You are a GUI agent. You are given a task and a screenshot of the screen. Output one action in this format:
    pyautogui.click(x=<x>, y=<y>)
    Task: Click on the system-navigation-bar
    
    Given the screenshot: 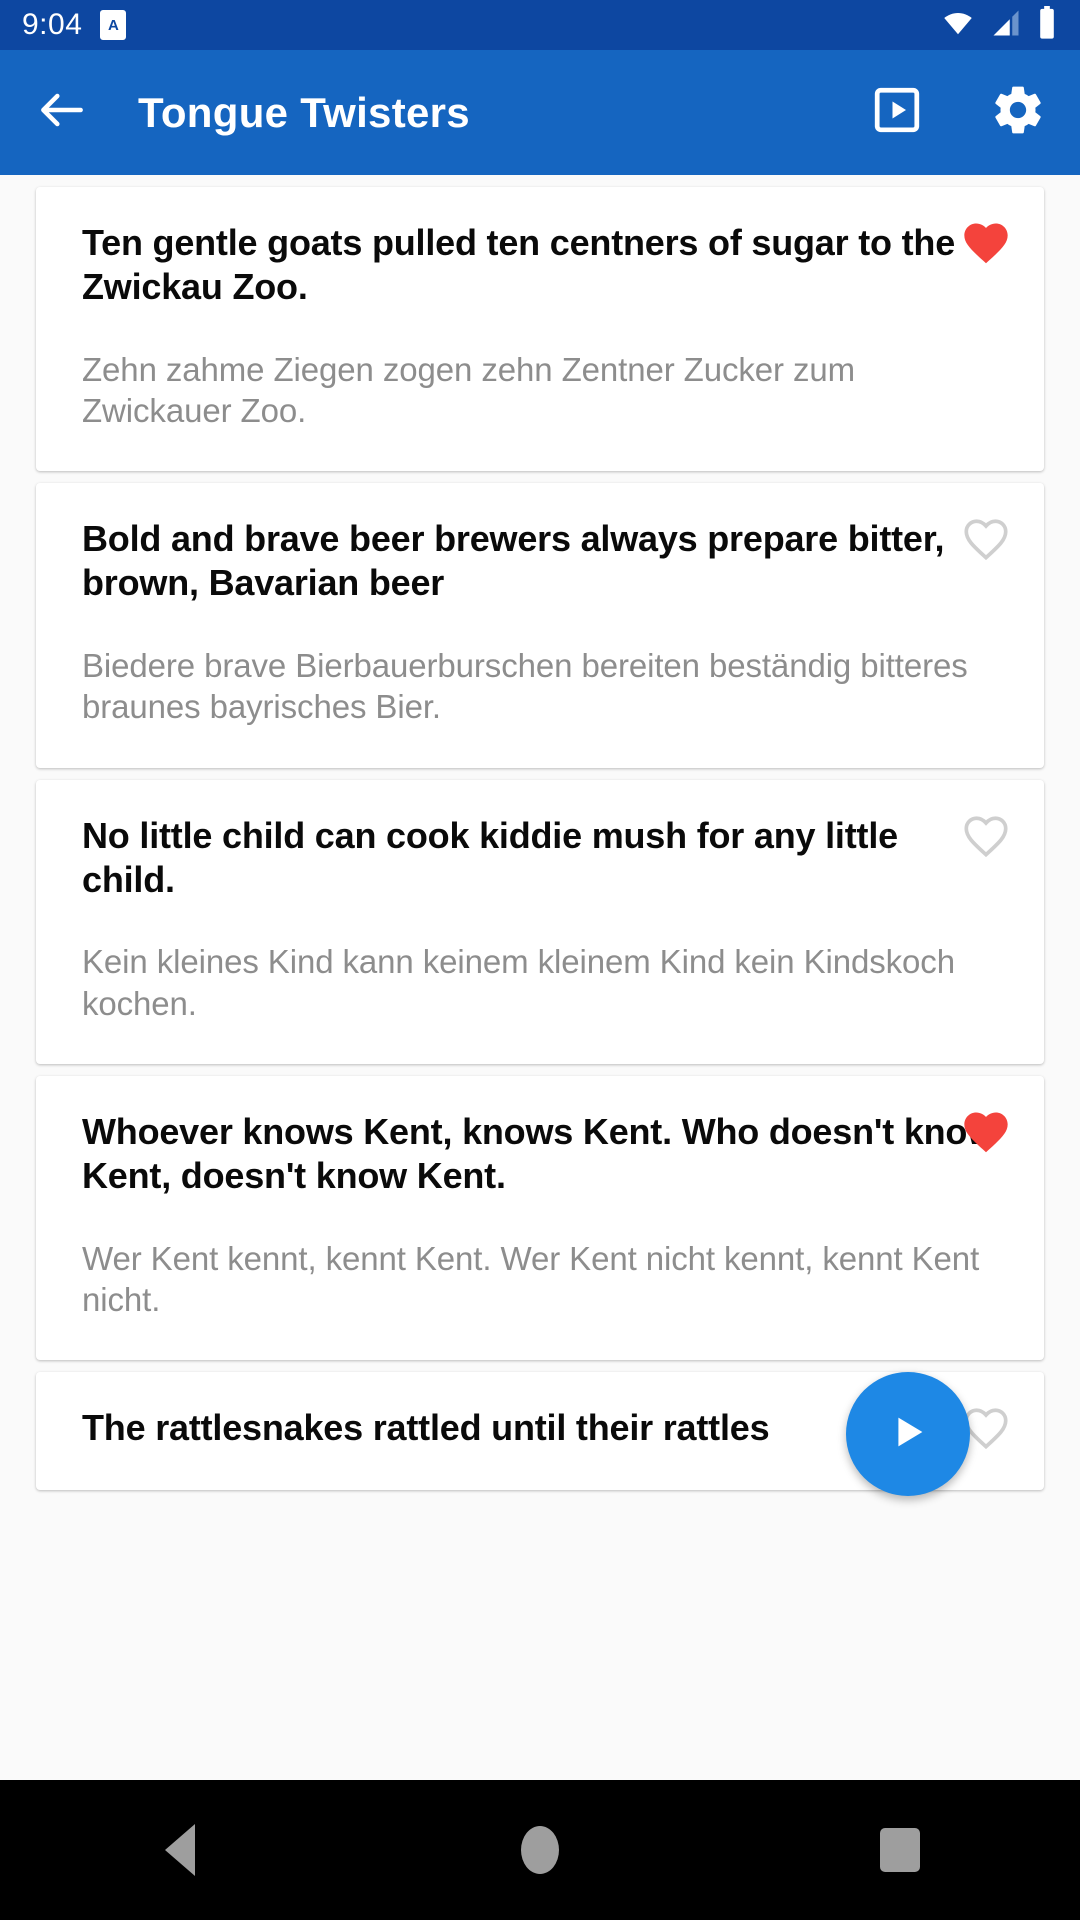 What is the action you would take?
    pyautogui.click(x=540, y=1850)
    